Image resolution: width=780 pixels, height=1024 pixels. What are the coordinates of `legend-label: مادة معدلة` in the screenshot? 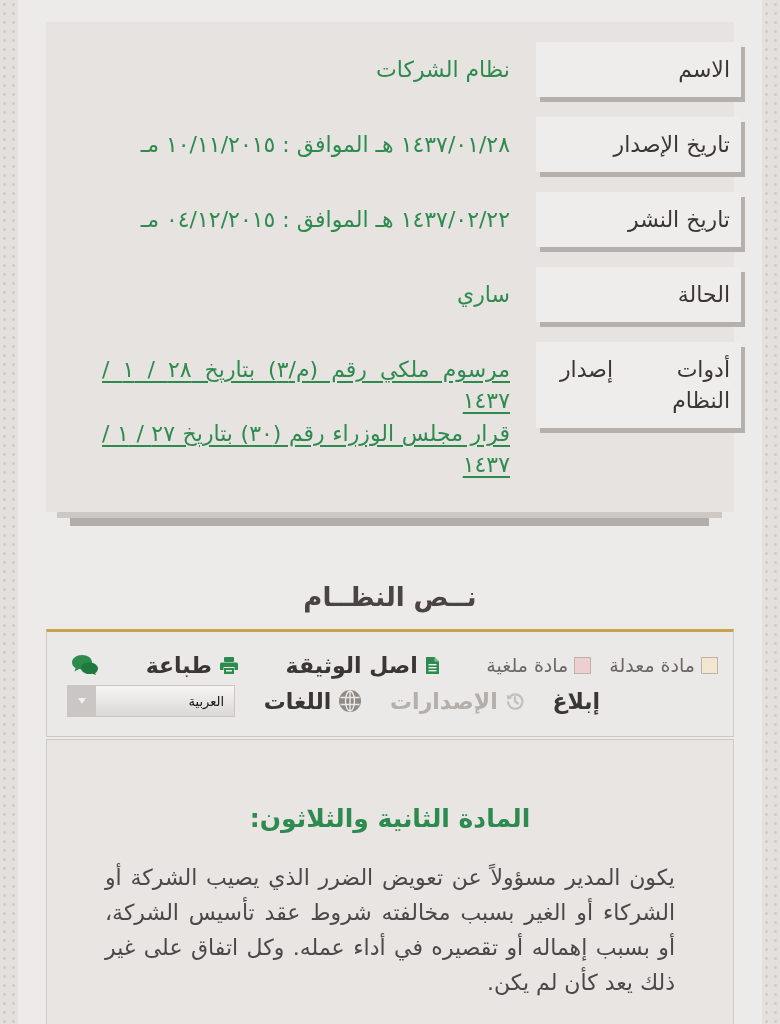 It's located at (652, 665).